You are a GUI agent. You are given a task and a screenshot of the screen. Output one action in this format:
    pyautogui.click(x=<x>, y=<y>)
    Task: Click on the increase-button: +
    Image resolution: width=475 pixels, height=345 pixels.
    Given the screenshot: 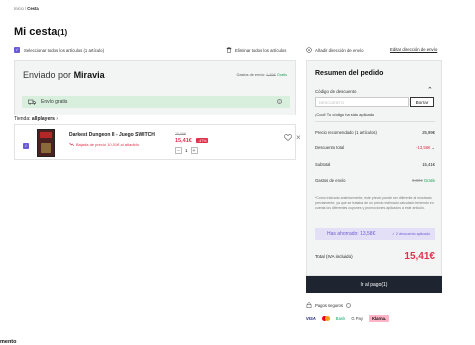 What is the action you would take?
    pyautogui.click(x=194, y=150)
    